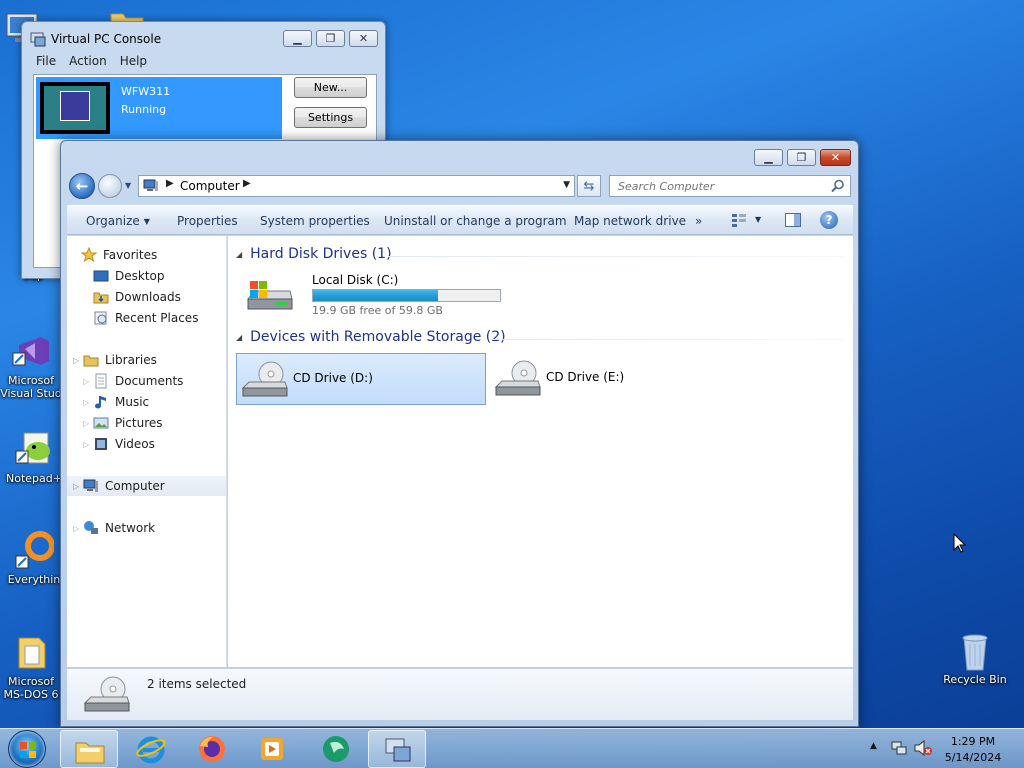 The image size is (1024, 768). Describe the element at coordinates (151, 749) in the screenshot. I see `taskbar-internet-explorer` at that location.